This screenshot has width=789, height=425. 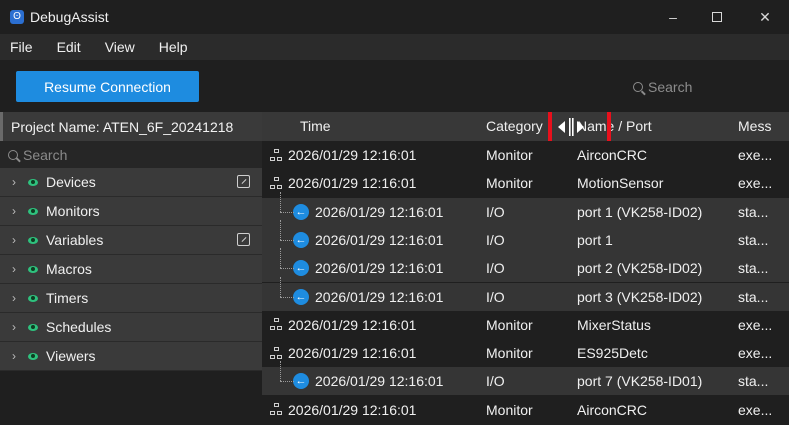 What do you see at coordinates (131, 327) in the screenshot?
I see `sidebar-item-schedules: › Schedules` at bounding box center [131, 327].